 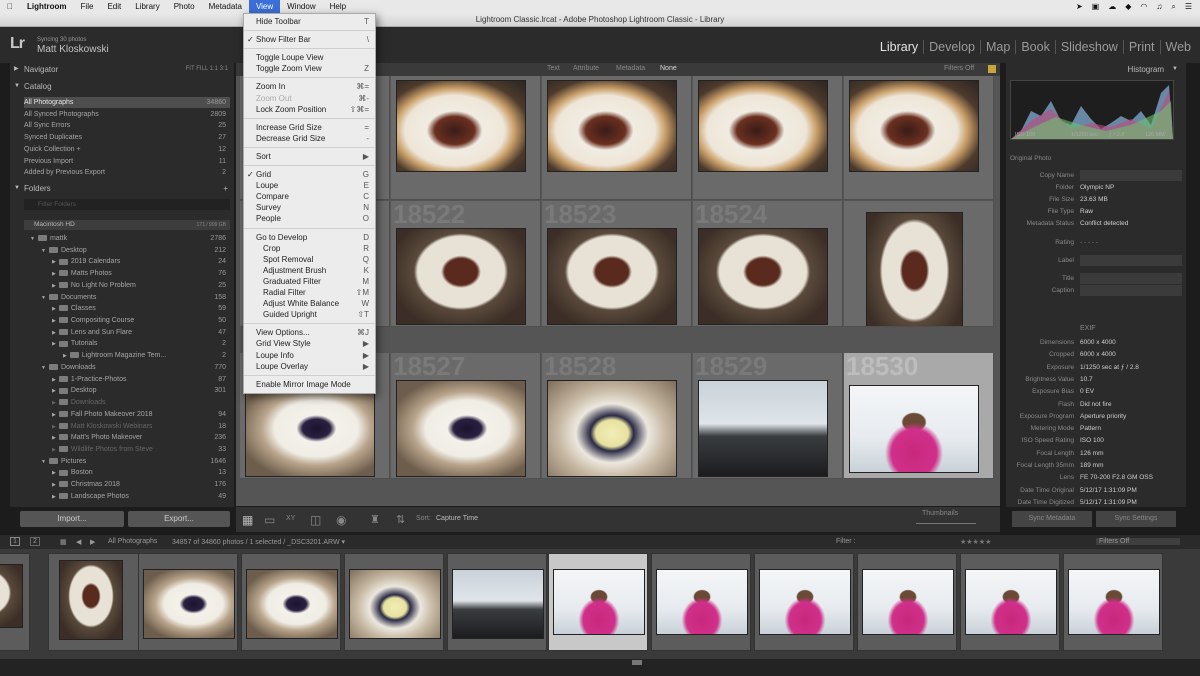 I want to click on grid-cell: 18527, so click(x=466, y=416).